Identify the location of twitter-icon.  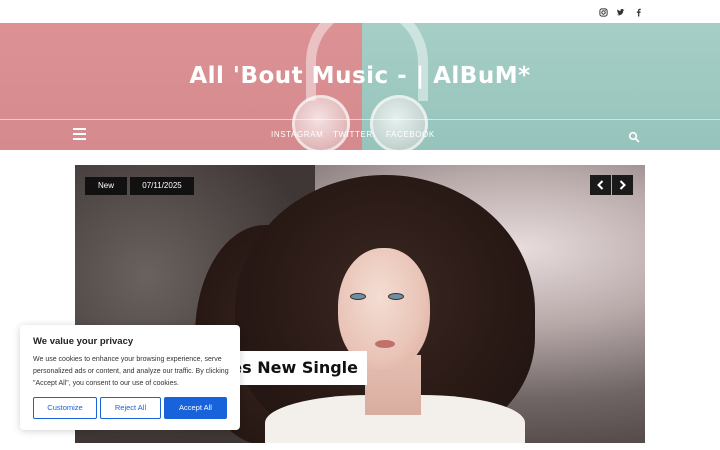
(620, 12).